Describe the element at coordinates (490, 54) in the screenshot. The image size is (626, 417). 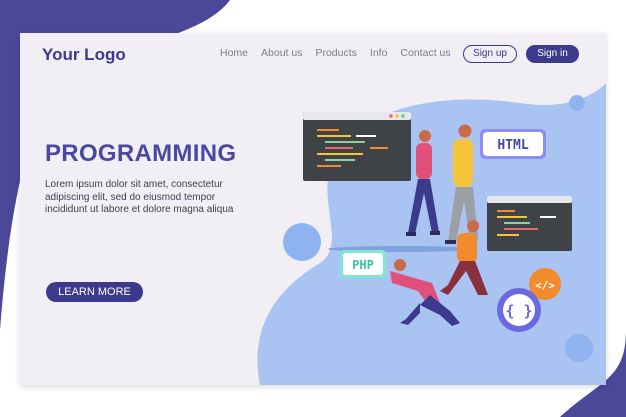
I see `signup-button: Sign up` at that location.